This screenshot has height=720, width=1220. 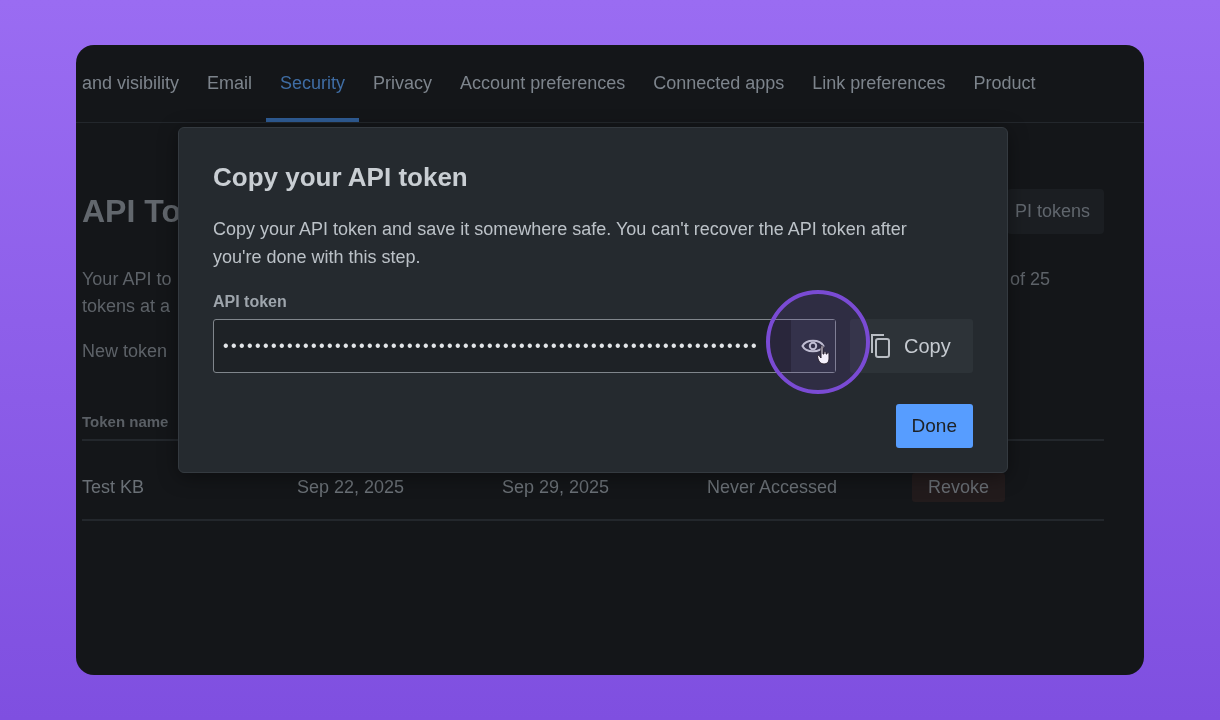 What do you see at coordinates (127, 279) in the screenshot?
I see `intro-text: Your API to` at bounding box center [127, 279].